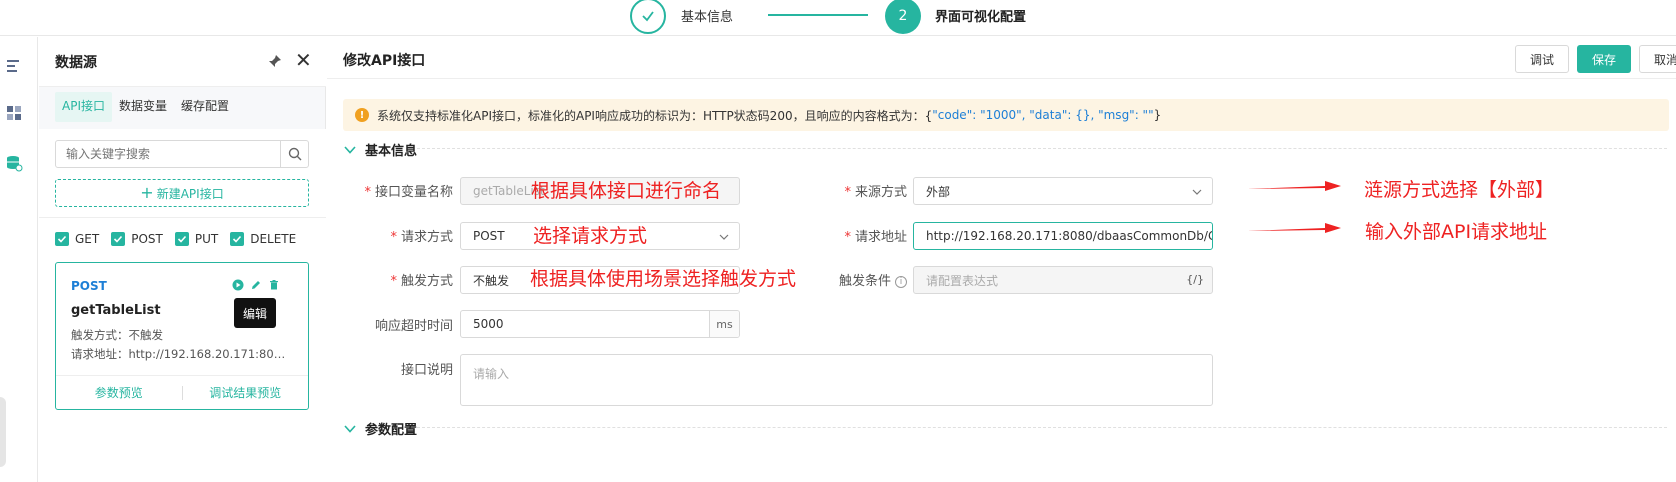 The width and height of the screenshot is (1676, 482). What do you see at coordinates (255, 313) in the screenshot?
I see `edit-tooltip: 编辑` at bounding box center [255, 313].